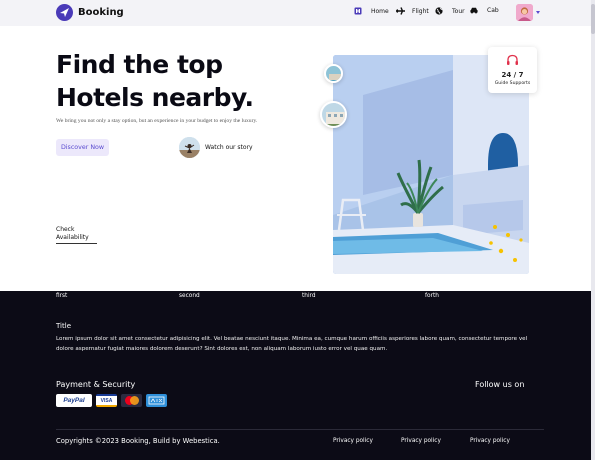 The width and height of the screenshot is (595, 460). What do you see at coordinates (593, 230) in the screenshot?
I see `vertical-scrollbar` at bounding box center [593, 230].